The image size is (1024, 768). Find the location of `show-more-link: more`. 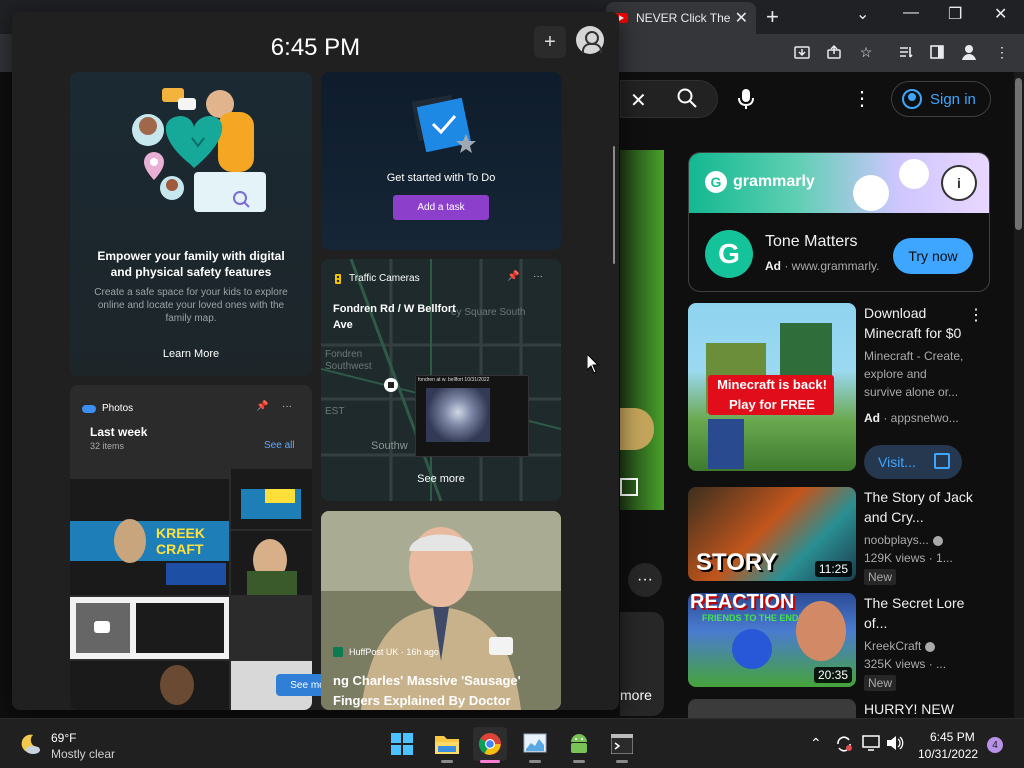

show-more-link: more is located at coordinates (636, 695).